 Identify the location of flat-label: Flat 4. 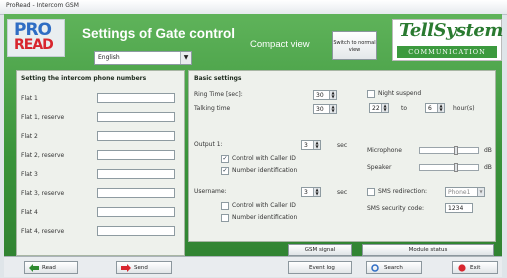
(29, 212).